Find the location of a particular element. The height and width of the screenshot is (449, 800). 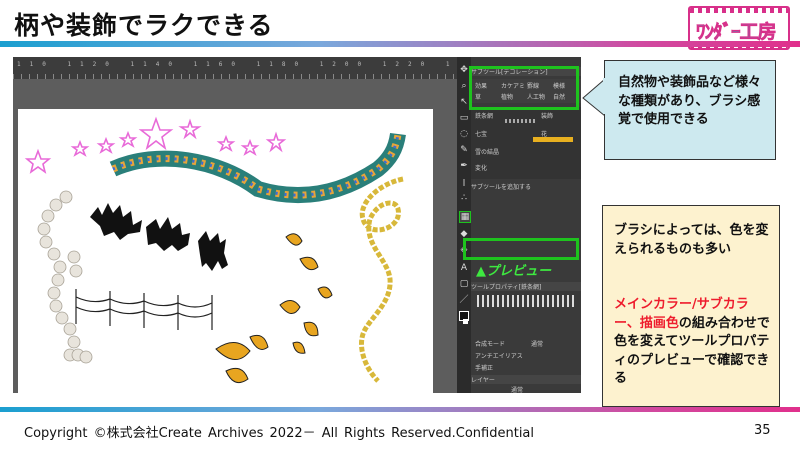

subtool-item: 鉄条網 is located at coordinates (484, 115).